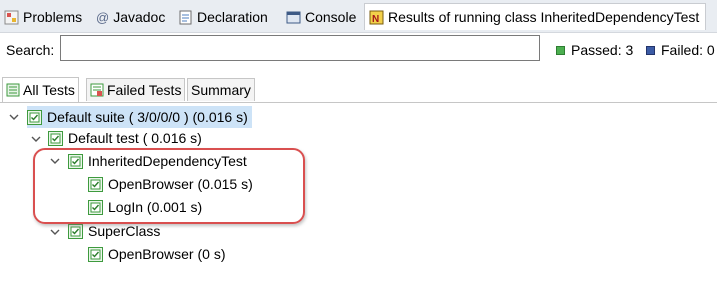 The height and width of the screenshot is (308, 717). I want to click on tab-failed-tests: Failed Tests, so click(136, 89).